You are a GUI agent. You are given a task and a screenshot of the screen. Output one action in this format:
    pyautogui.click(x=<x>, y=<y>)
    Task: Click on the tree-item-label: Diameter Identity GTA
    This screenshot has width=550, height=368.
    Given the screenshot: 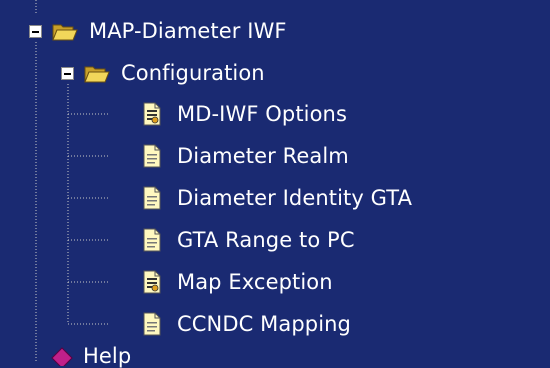 What is the action you would take?
    pyautogui.click(x=295, y=198)
    